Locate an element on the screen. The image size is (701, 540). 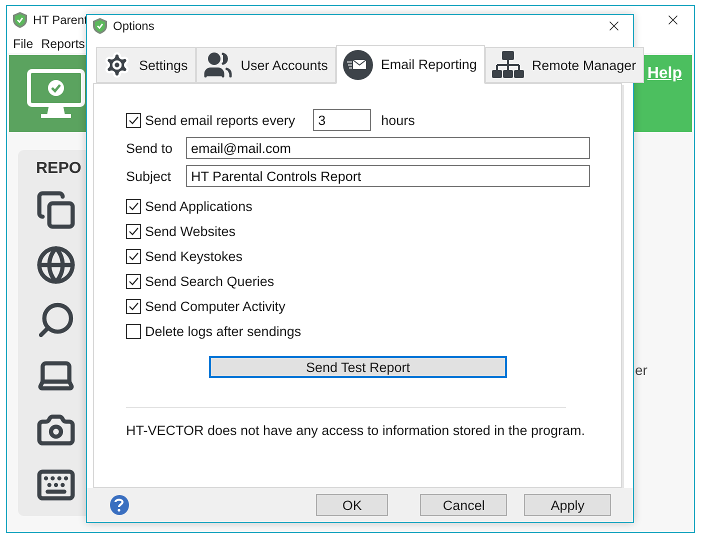
checkbox-label: Delete logs after sendings is located at coordinates (223, 331).